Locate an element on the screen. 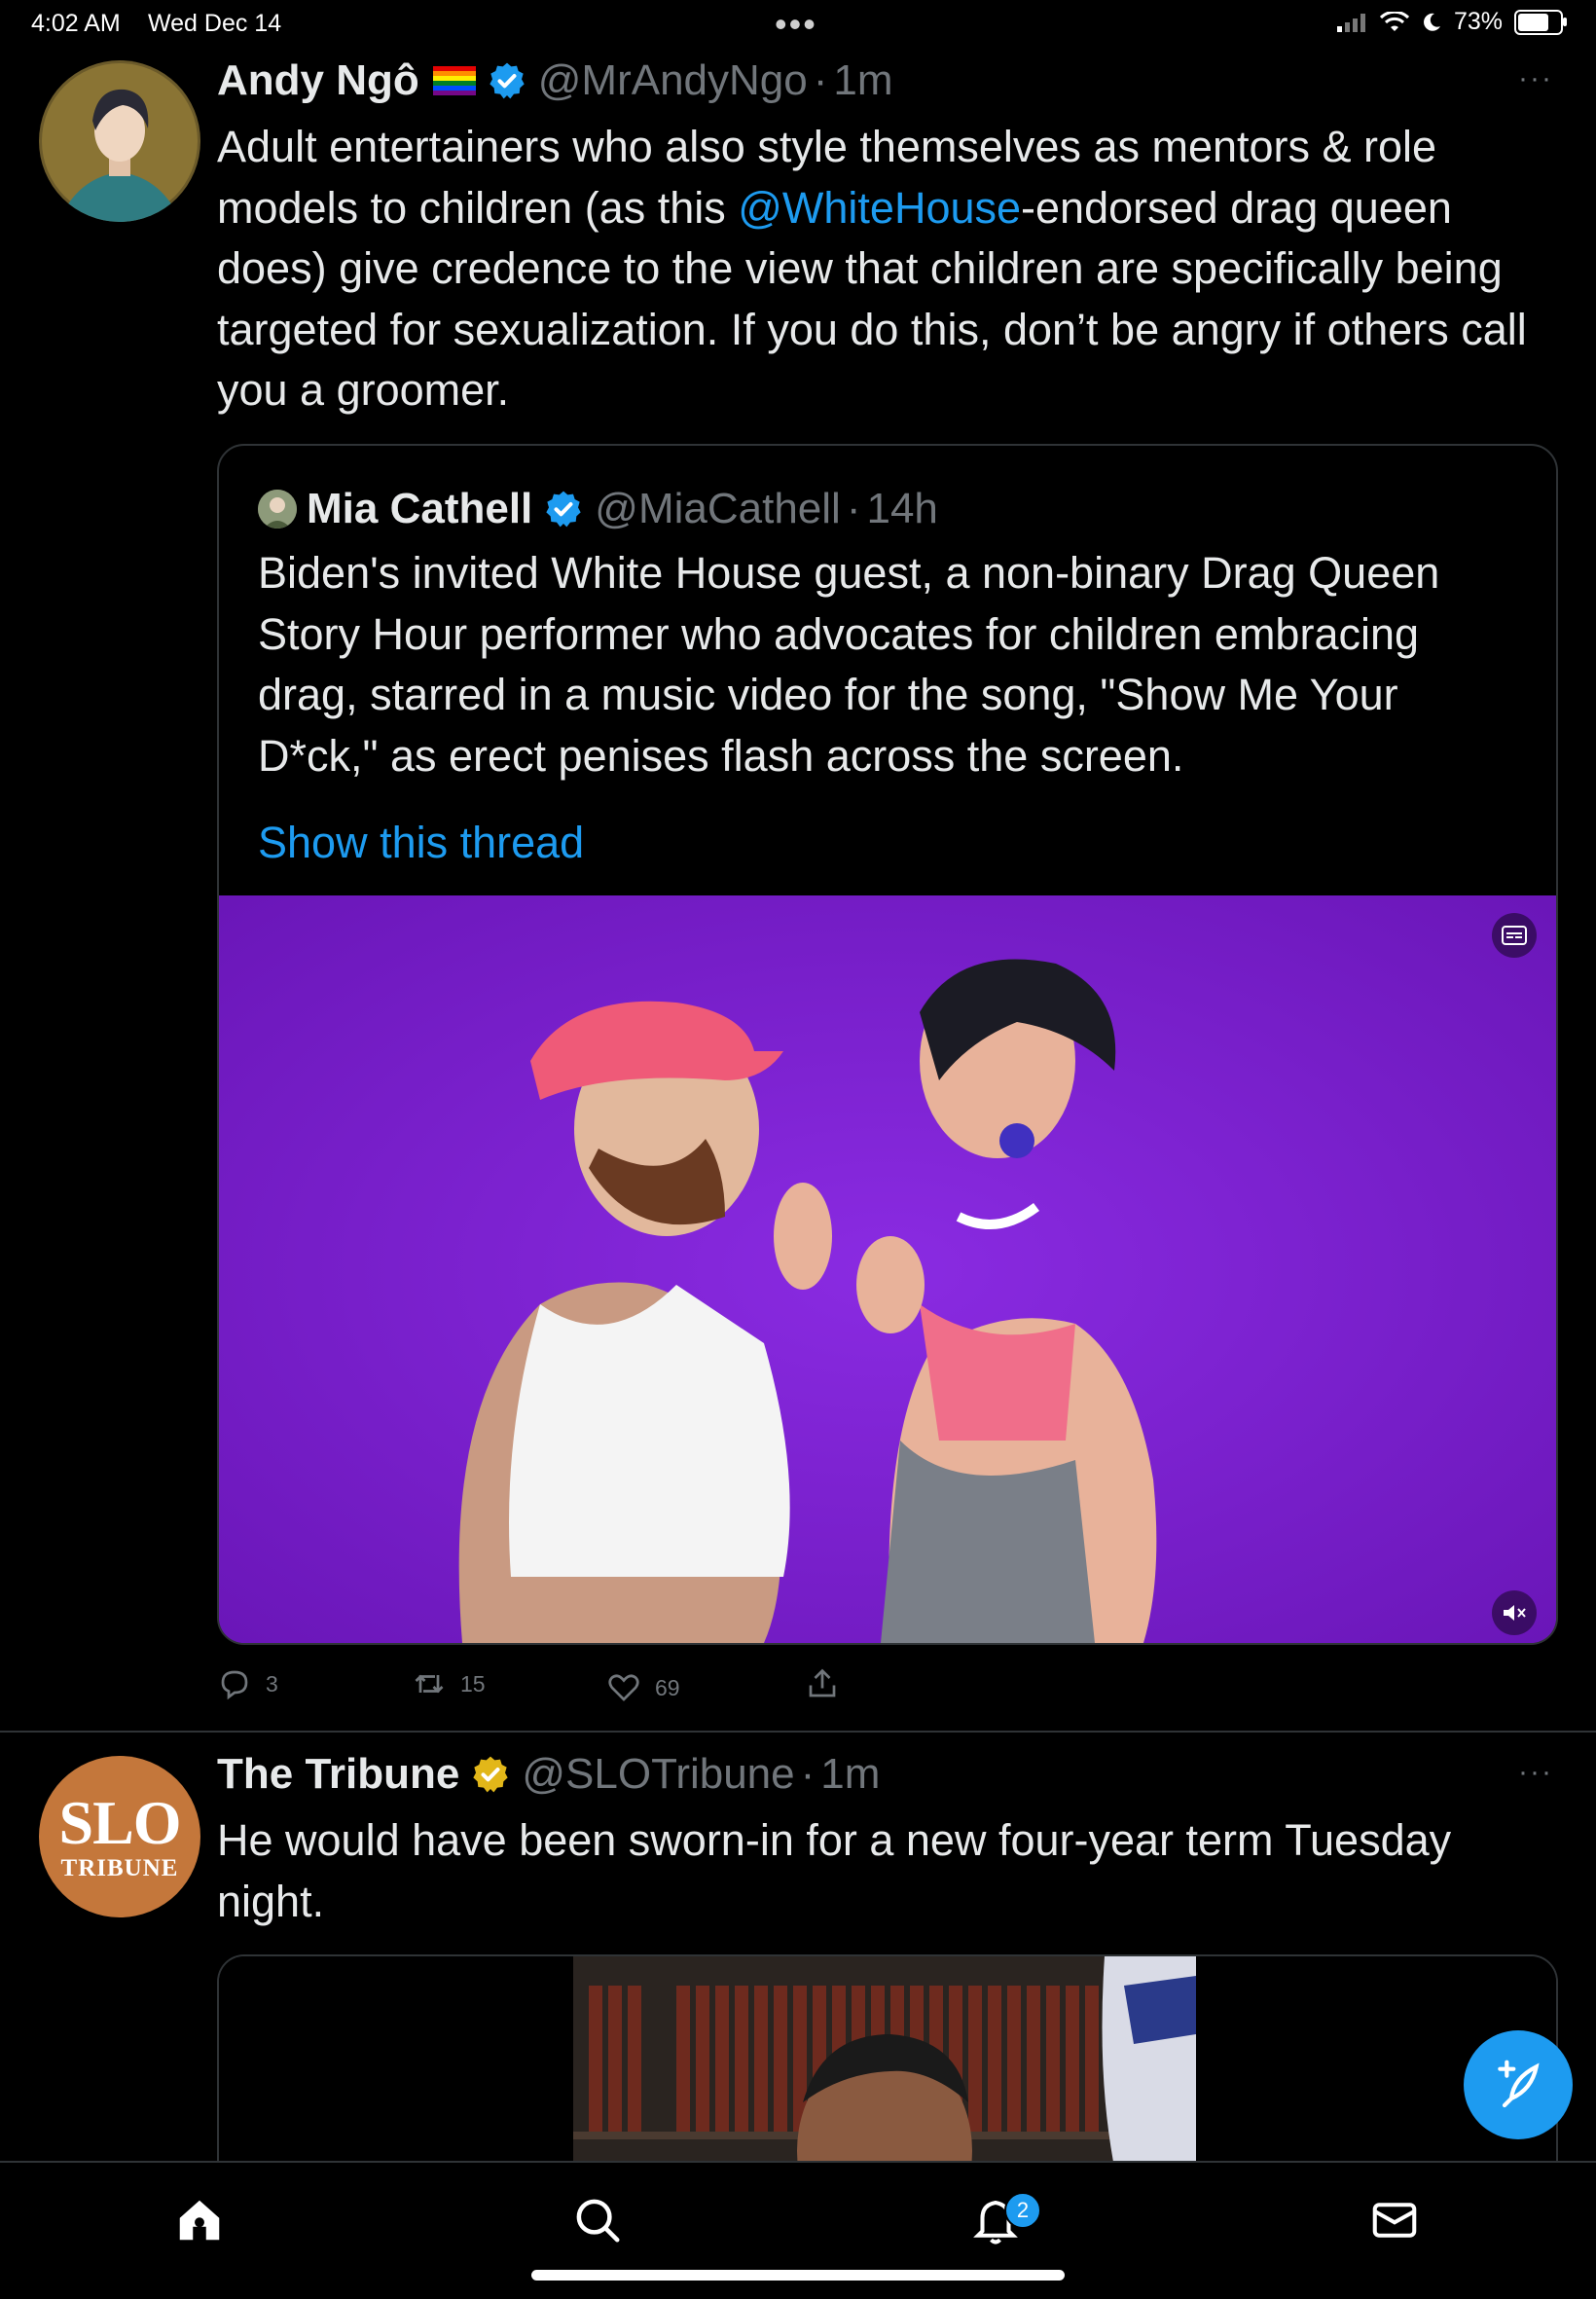  notifications-badge: 2 is located at coordinates (1022, 2210).